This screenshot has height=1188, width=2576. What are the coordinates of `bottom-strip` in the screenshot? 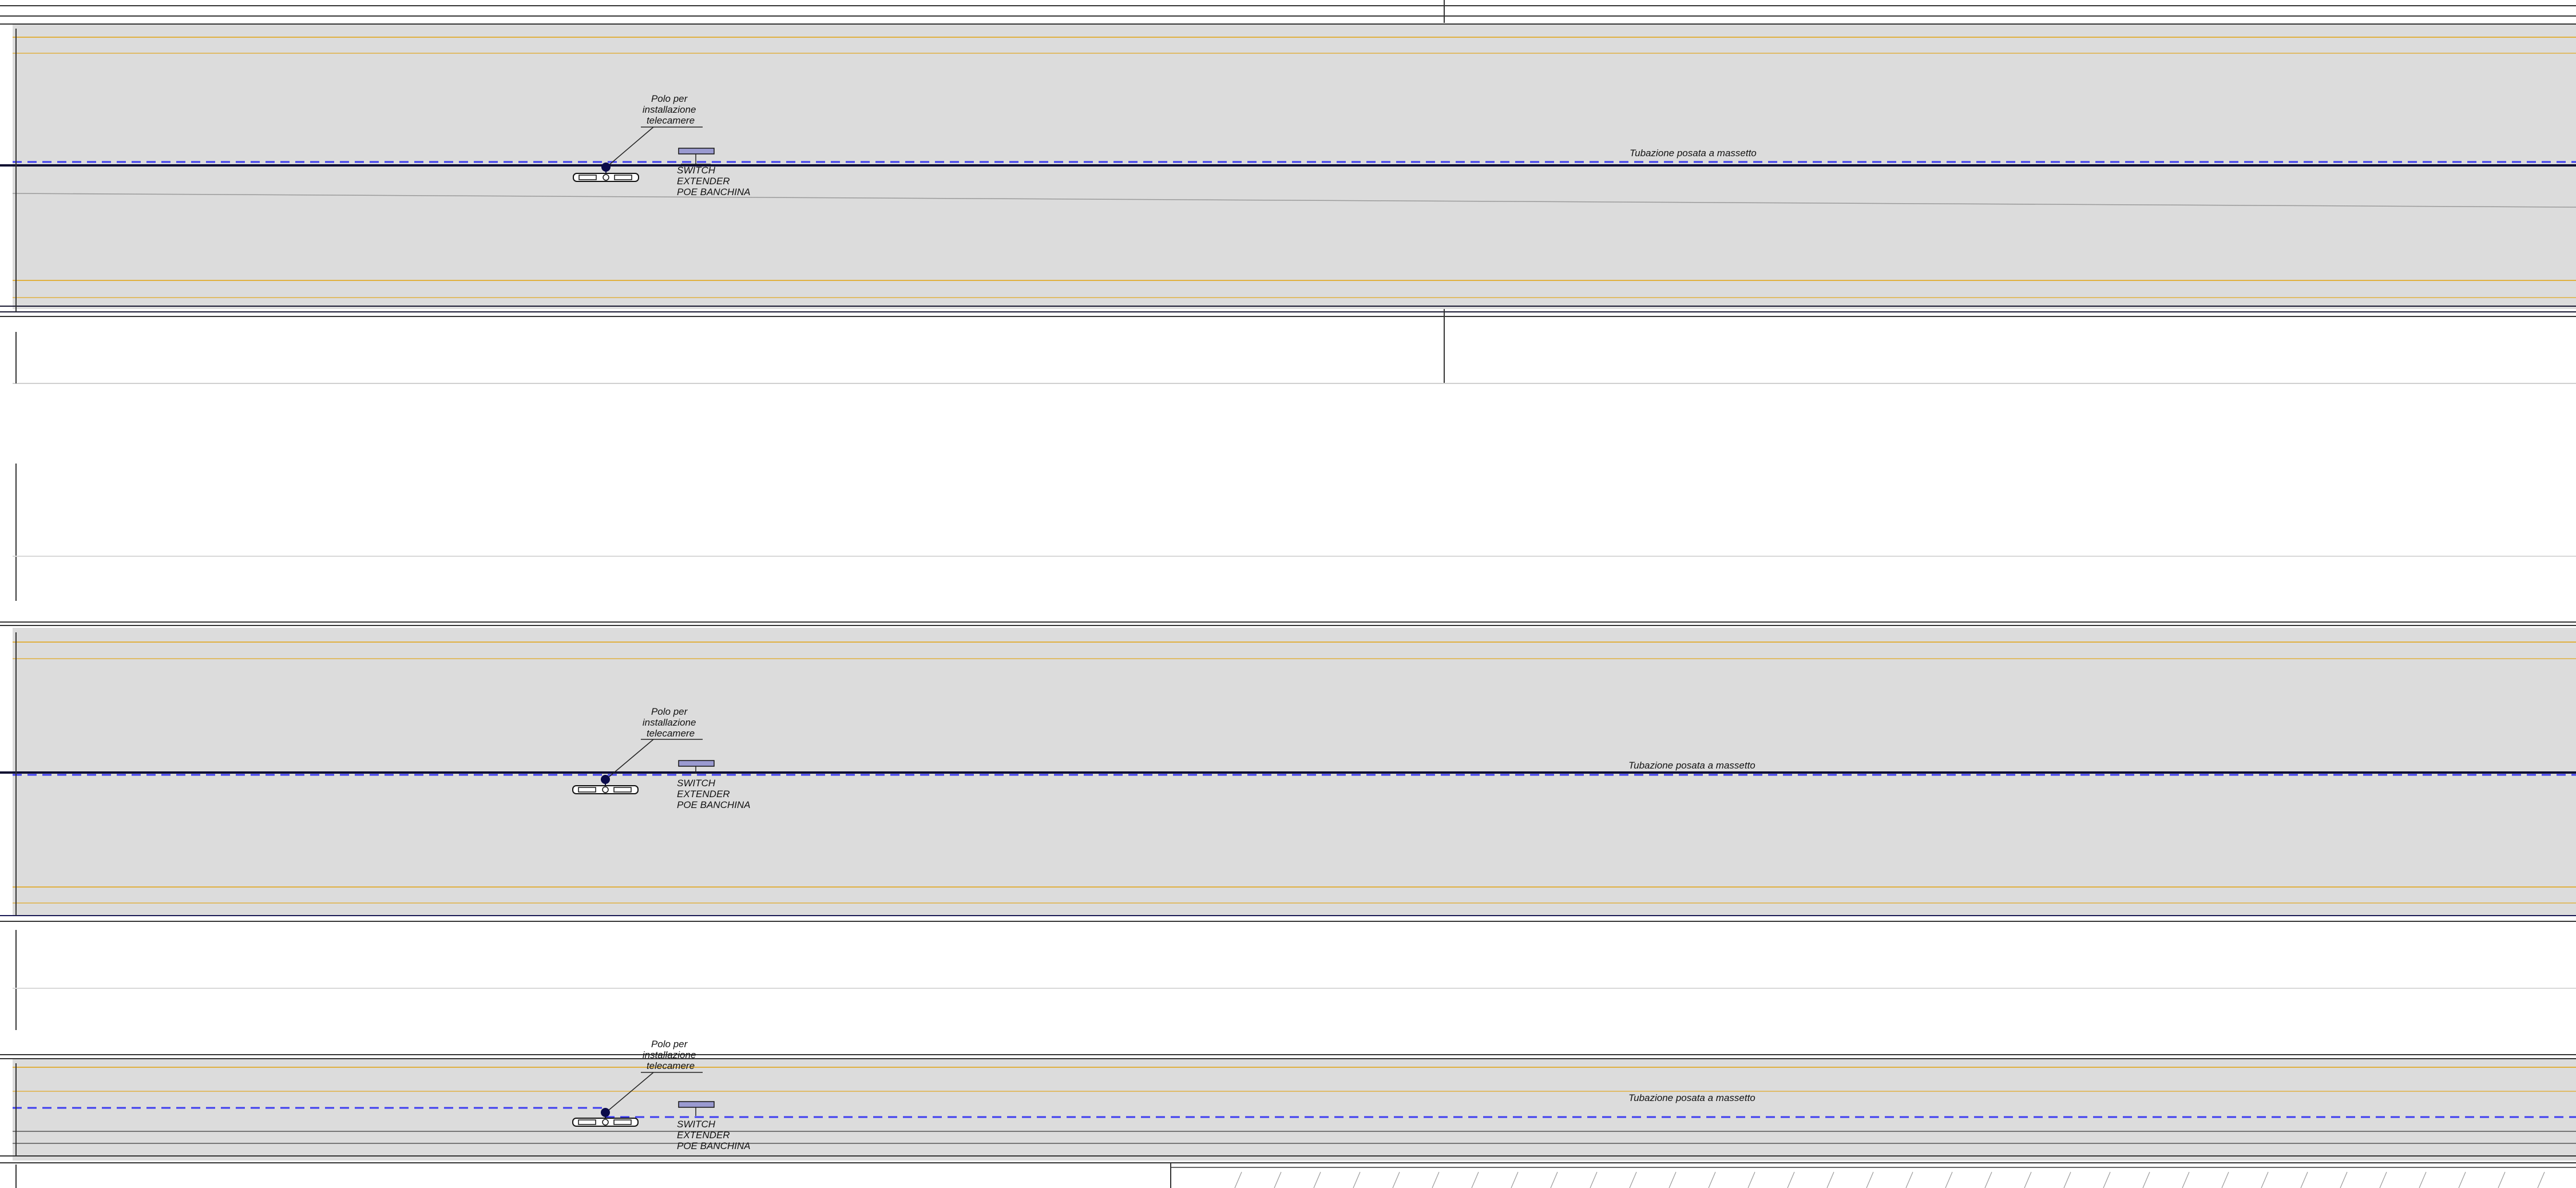 It's located at (1288, 1175).